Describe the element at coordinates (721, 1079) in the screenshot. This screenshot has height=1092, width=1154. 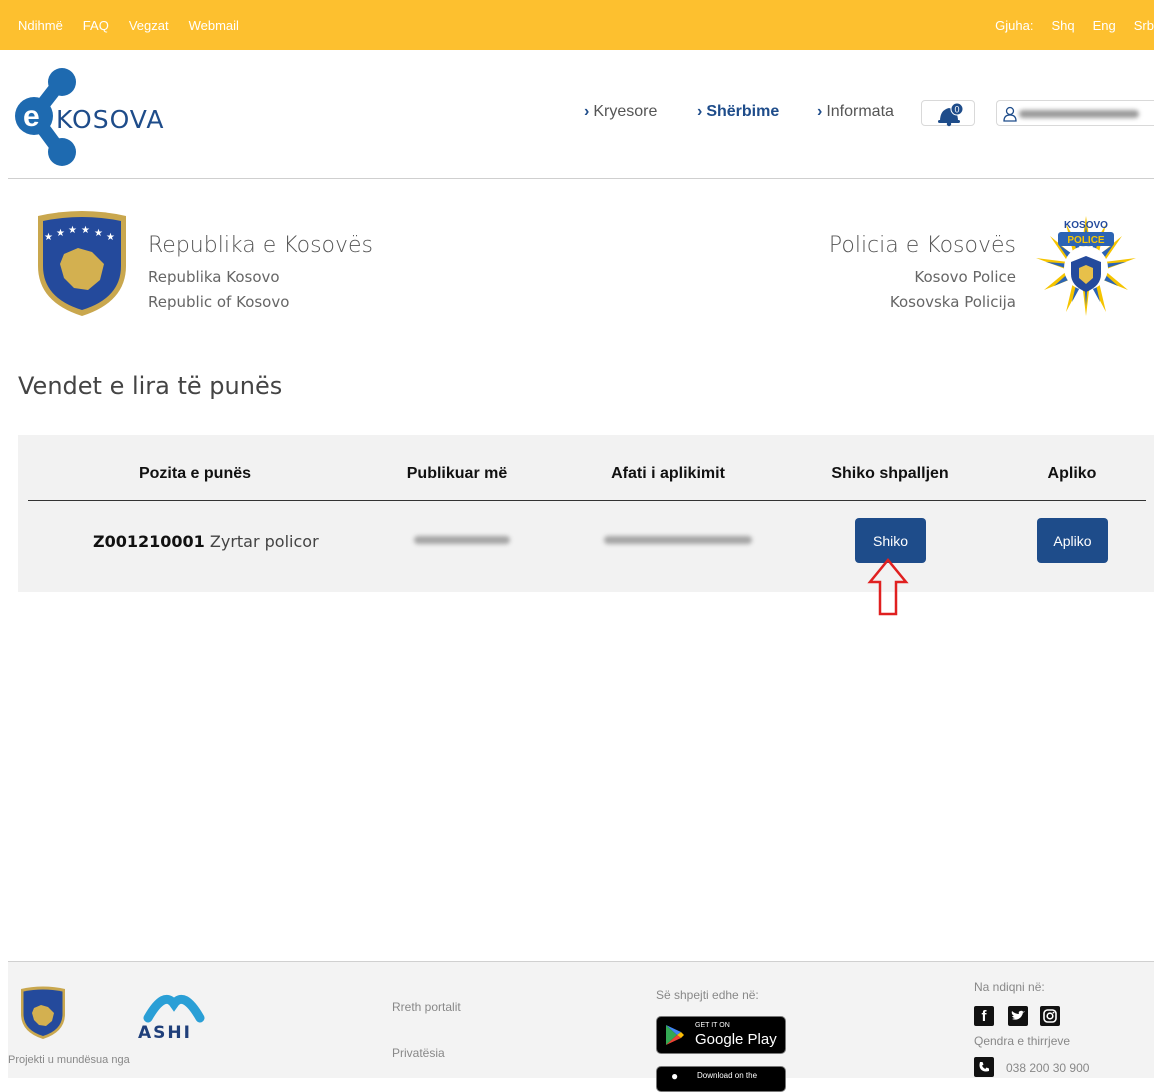
I see `app-store-badge: ● Download on the` at that location.